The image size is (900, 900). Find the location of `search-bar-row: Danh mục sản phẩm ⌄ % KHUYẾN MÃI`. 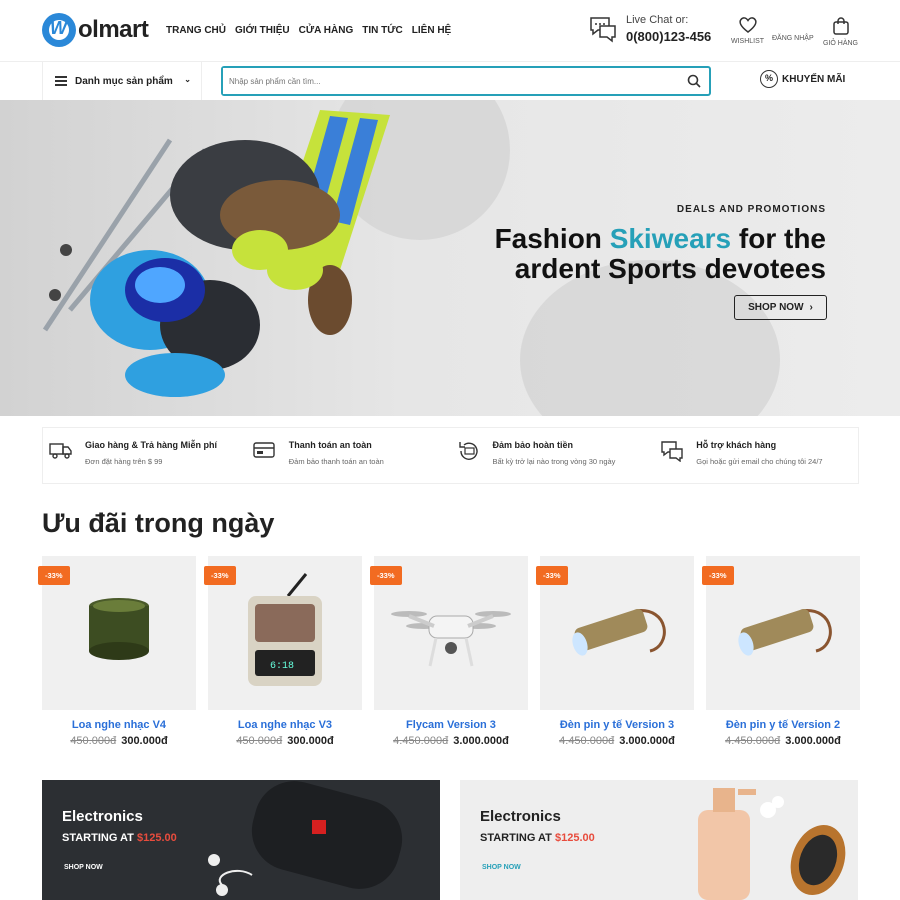

search-bar-row: Danh mục sản phẩm ⌄ % KHUYẾN MÃI is located at coordinates (450, 81).